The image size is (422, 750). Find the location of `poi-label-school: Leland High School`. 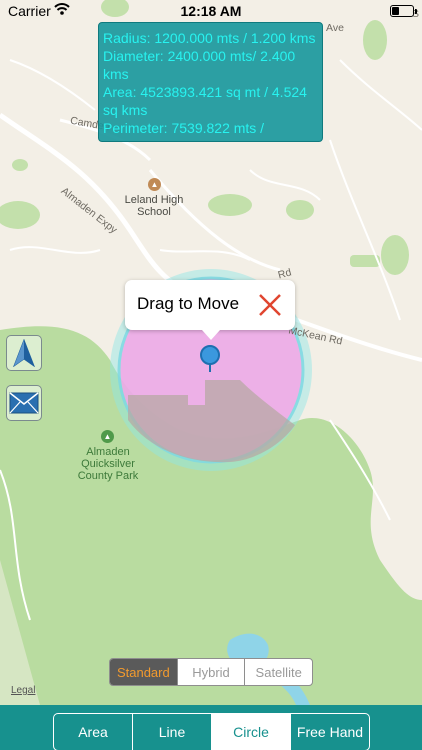

poi-label-school: Leland High School is located at coordinates (154, 206).